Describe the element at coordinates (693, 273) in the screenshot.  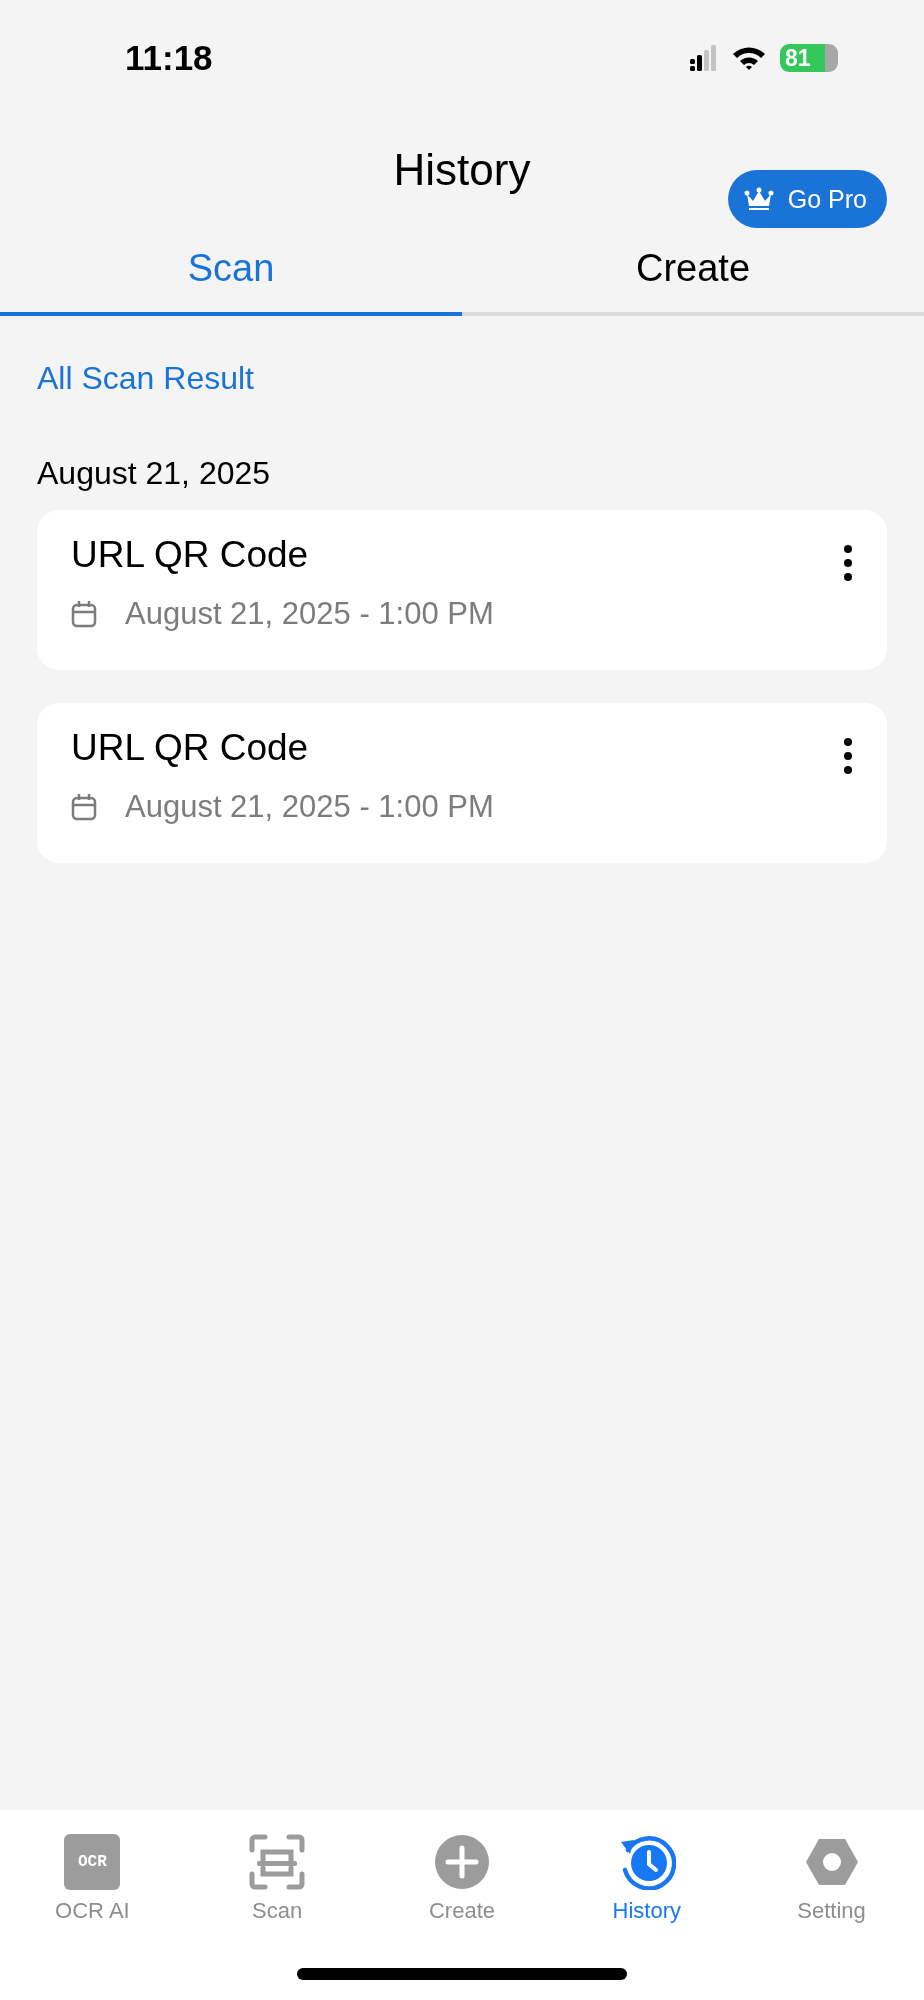
I see `tab: Create` at that location.